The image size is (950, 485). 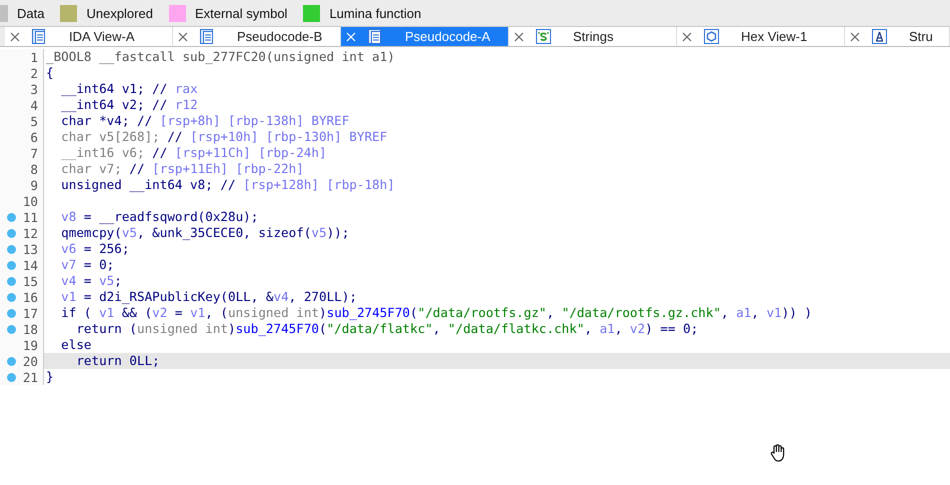 I want to click on code-line: v6 = 256;, so click(x=95, y=249).